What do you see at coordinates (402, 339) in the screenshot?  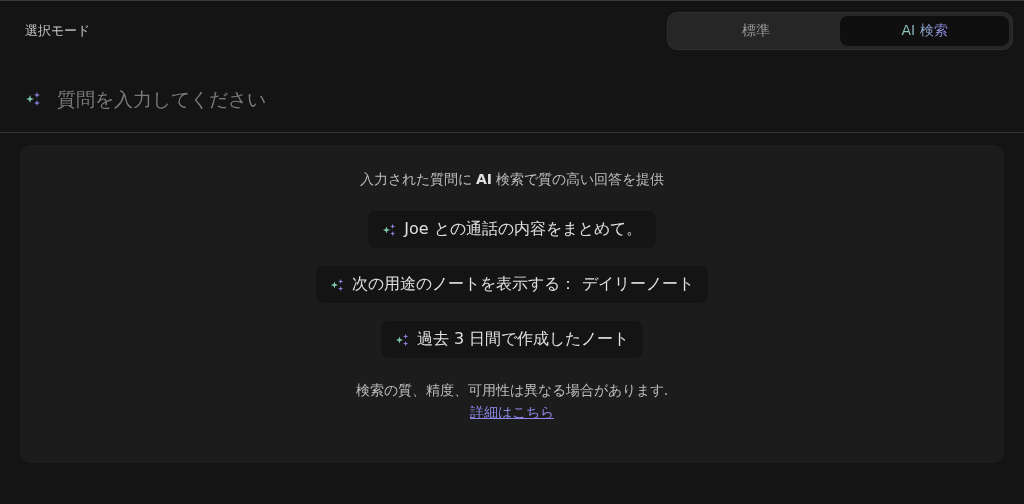 I see `sparkle-icon` at bounding box center [402, 339].